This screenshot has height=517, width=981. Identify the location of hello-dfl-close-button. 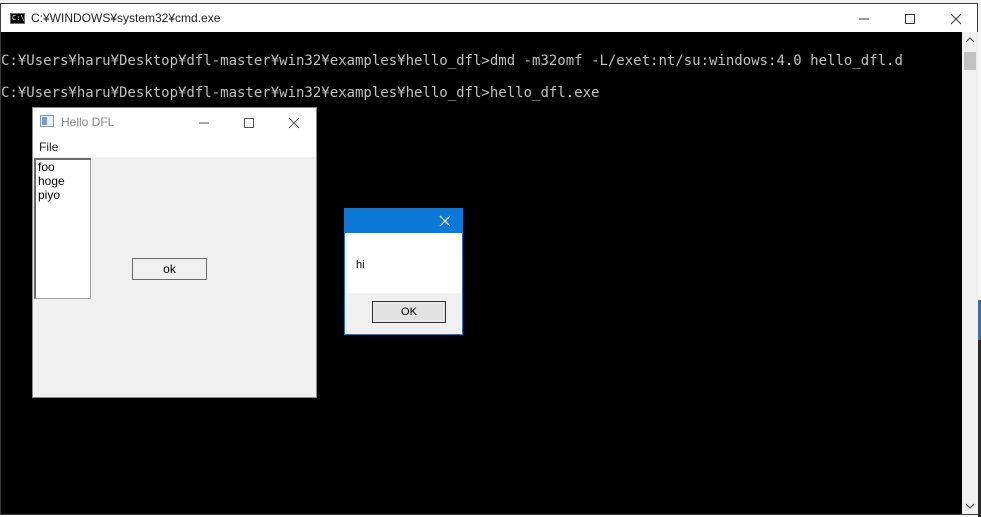
(294, 123).